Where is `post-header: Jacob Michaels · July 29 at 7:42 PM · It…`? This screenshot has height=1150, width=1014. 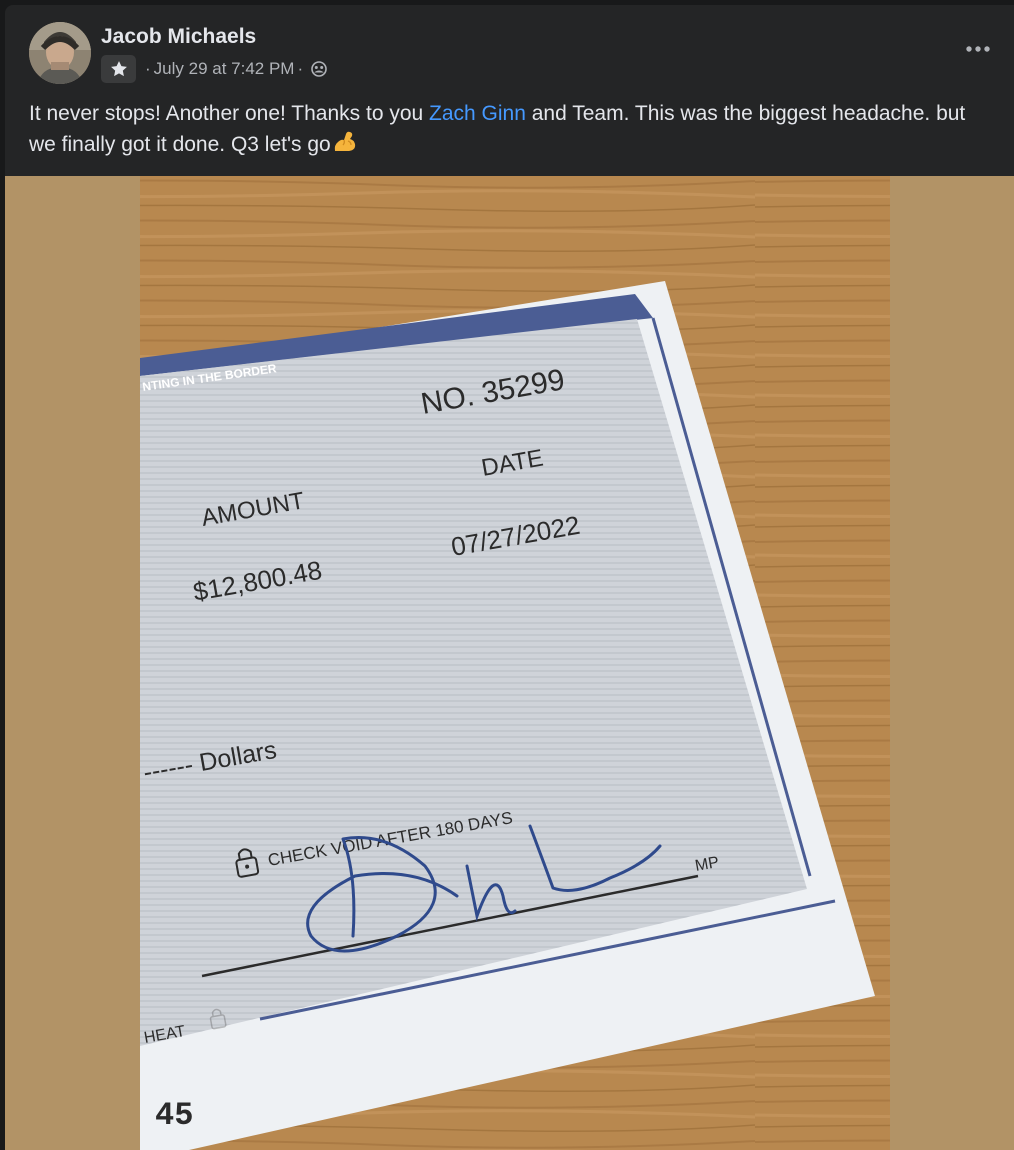
post-header: Jacob Michaels · July 29 at 7:42 PM · It… is located at coordinates (509, 91).